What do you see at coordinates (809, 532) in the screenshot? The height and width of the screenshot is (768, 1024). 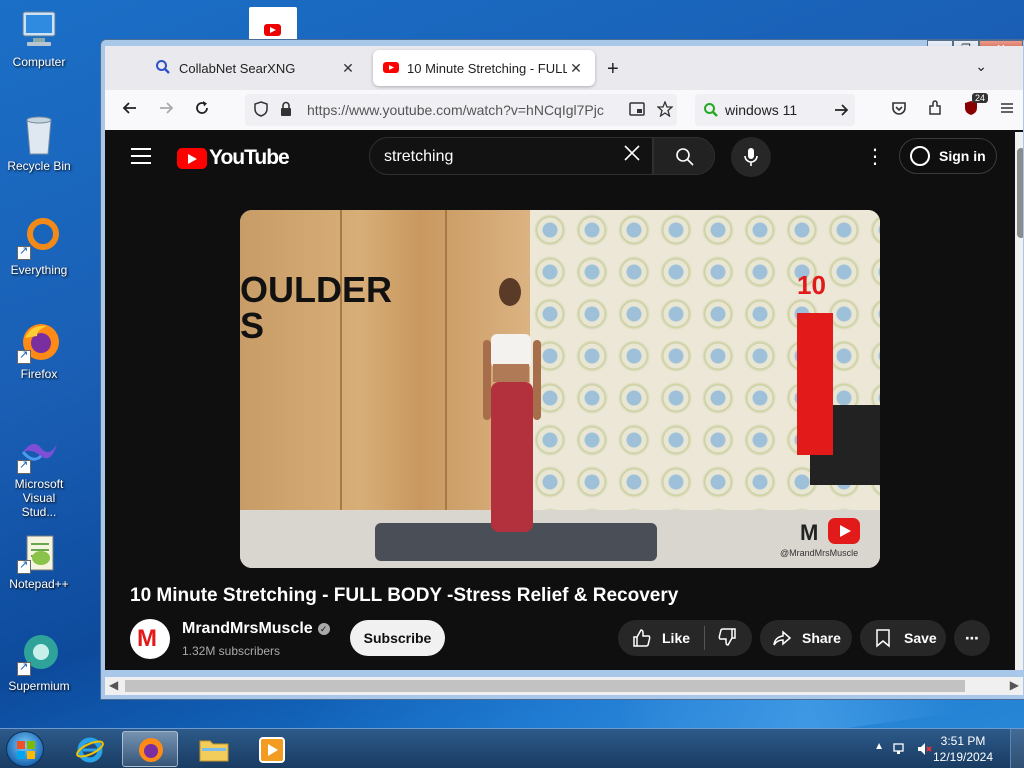 I see `watermark-logo-text: M` at bounding box center [809, 532].